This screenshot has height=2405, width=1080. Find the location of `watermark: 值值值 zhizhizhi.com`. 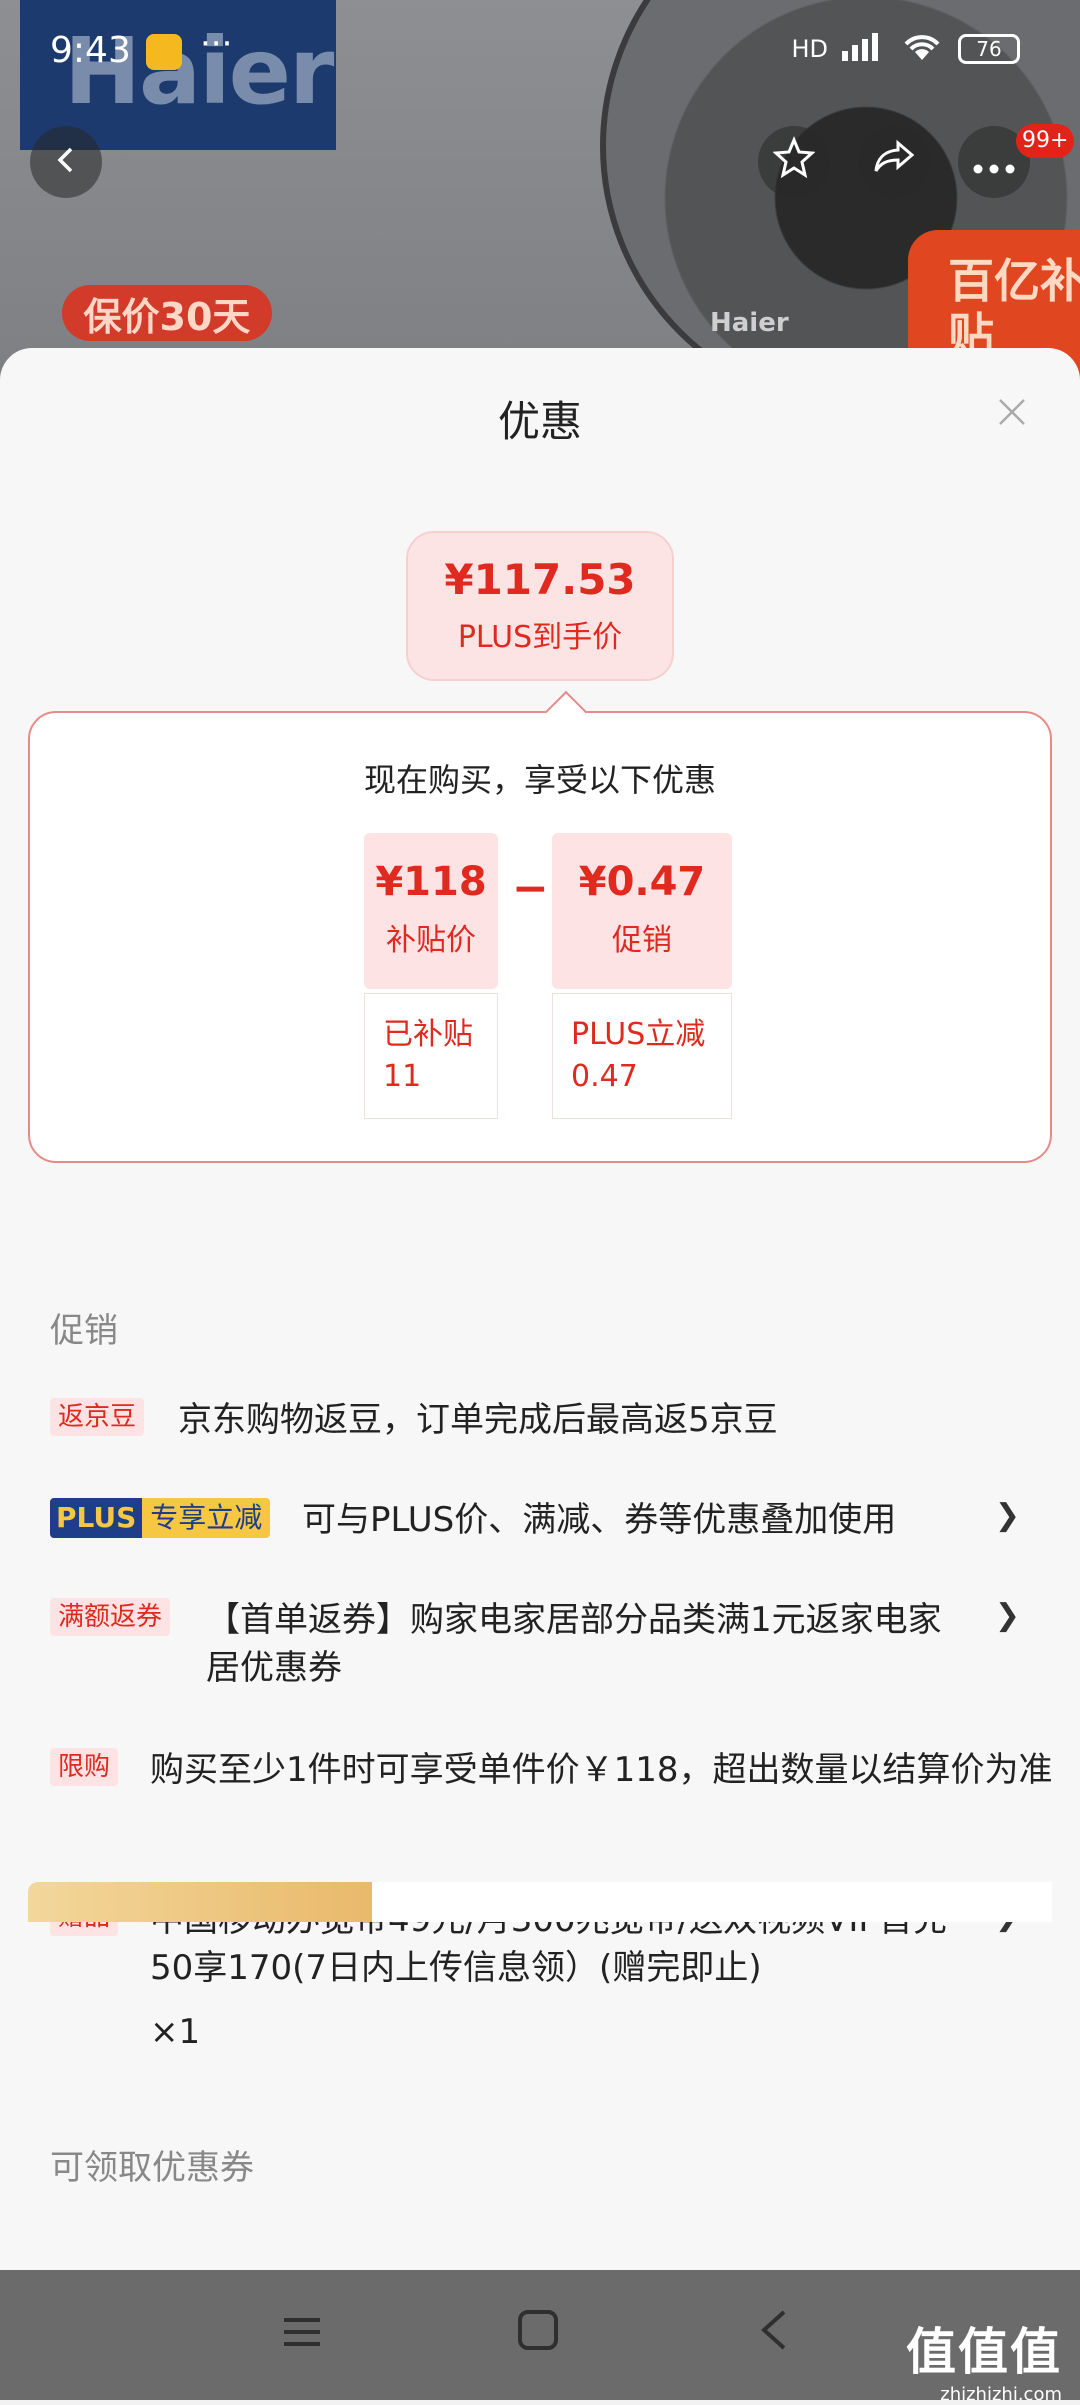

watermark: 值值值 zhizhizhi.com is located at coordinates (984, 2358).